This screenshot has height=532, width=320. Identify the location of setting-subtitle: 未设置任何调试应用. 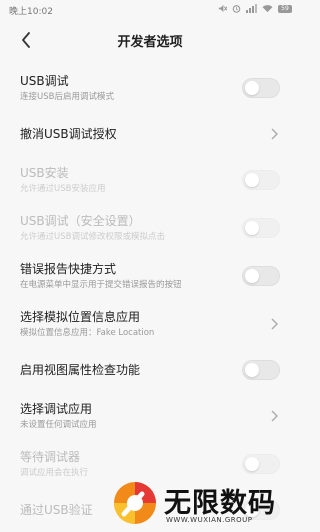
(58, 424).